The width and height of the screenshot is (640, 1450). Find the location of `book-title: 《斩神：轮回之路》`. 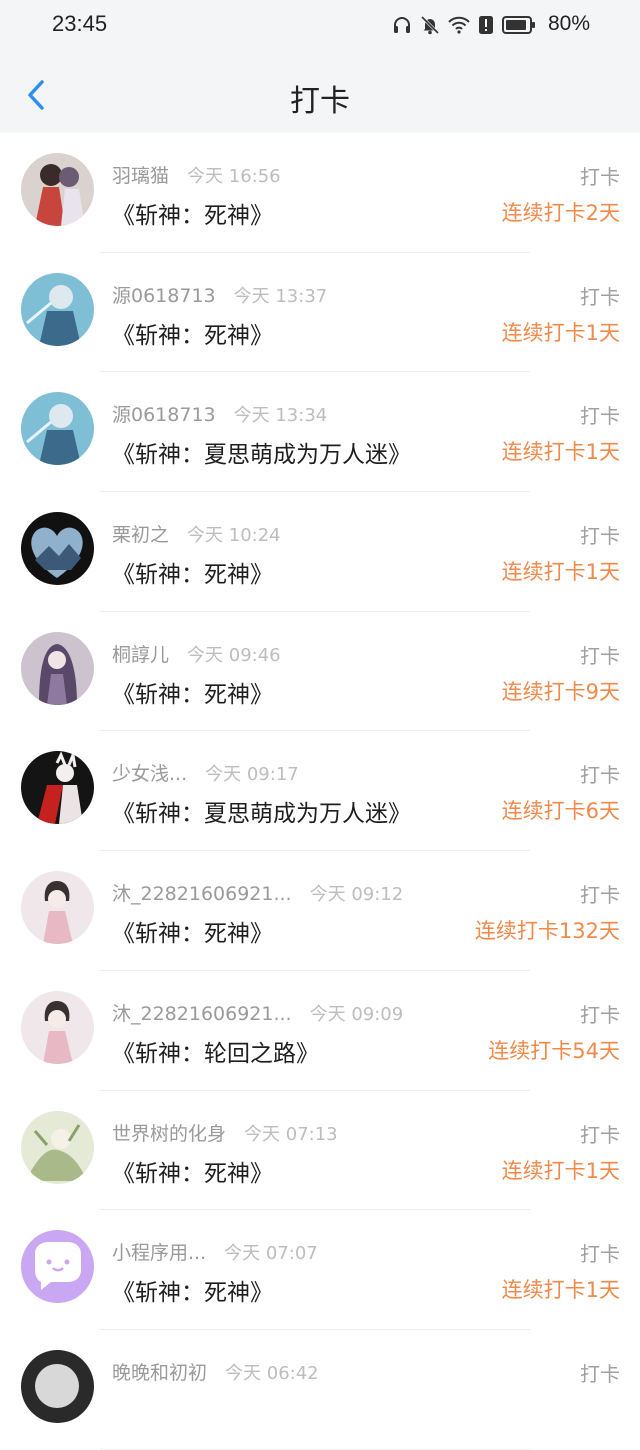

book-title: 《斩神：轮回之路》 is located at coordinates (215, 1053).